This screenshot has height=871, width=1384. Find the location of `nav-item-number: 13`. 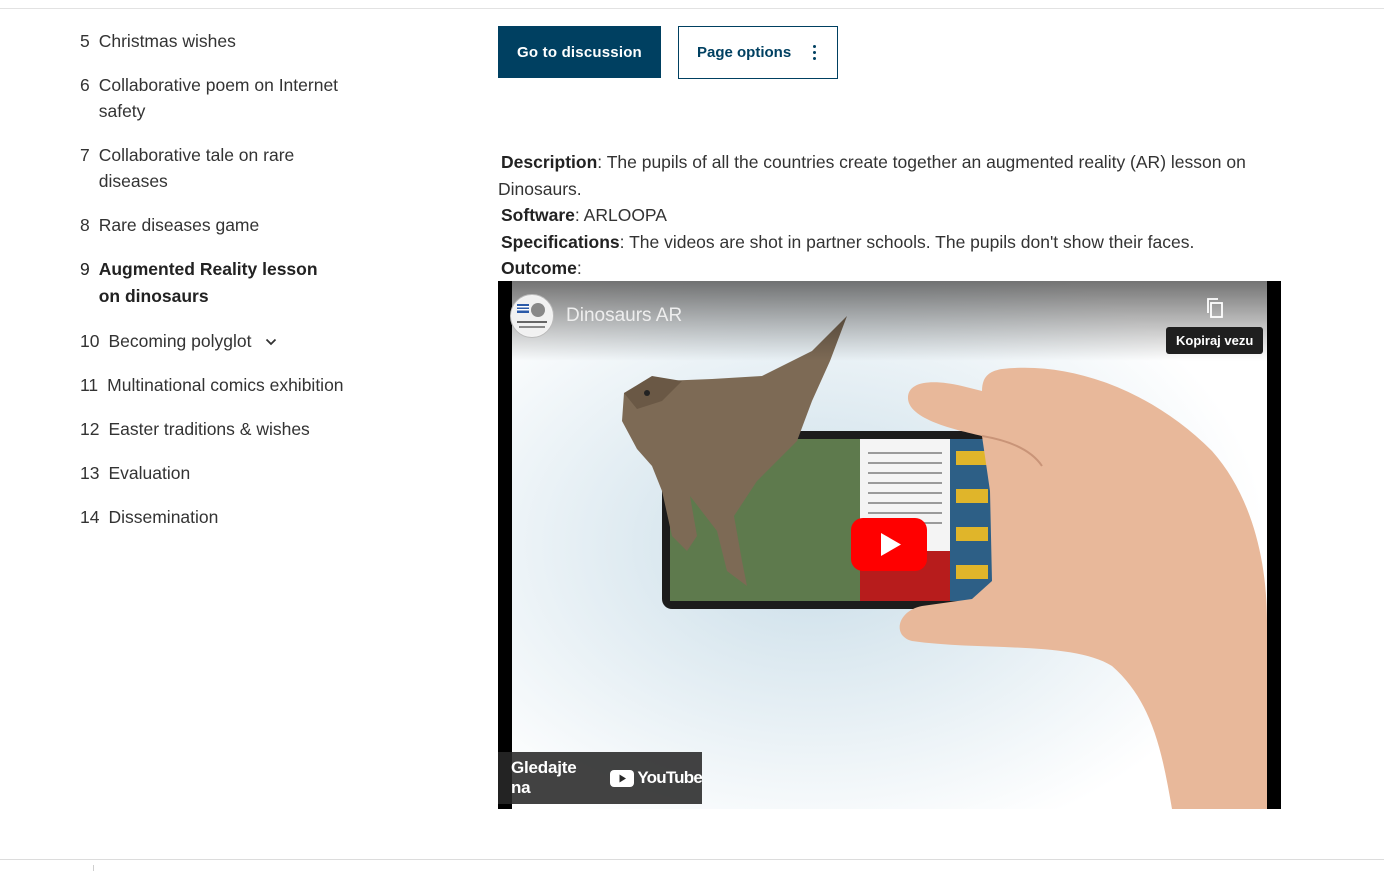

nav-item-number: 13 is located at coordinates (90, 473).